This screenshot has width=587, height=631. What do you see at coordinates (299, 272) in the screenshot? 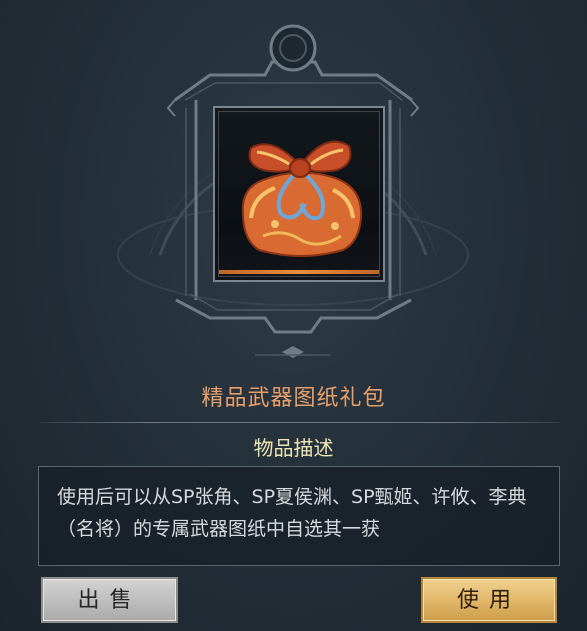
I see `rarity-bar` at bounding box center [299, 272].